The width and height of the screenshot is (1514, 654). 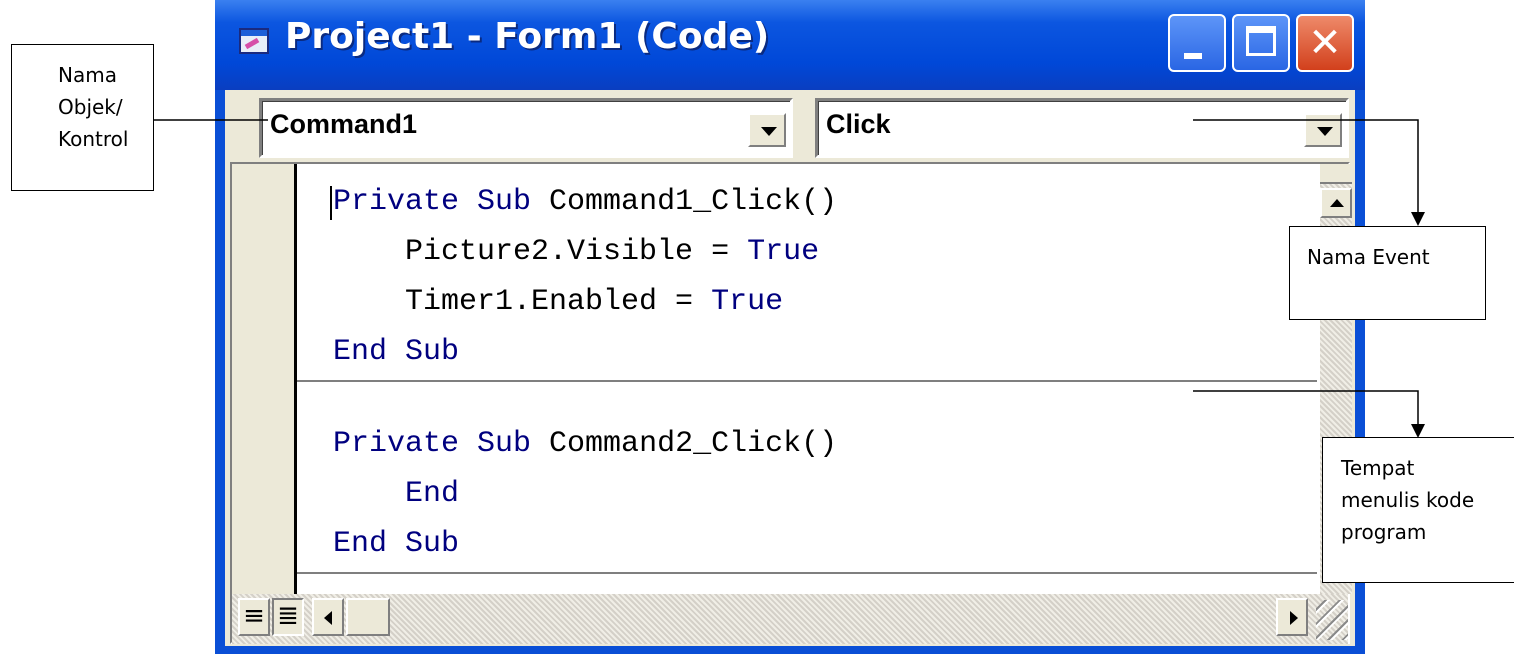 I want to click on event-dropdown-value: Click, so click(x=858, y=124).